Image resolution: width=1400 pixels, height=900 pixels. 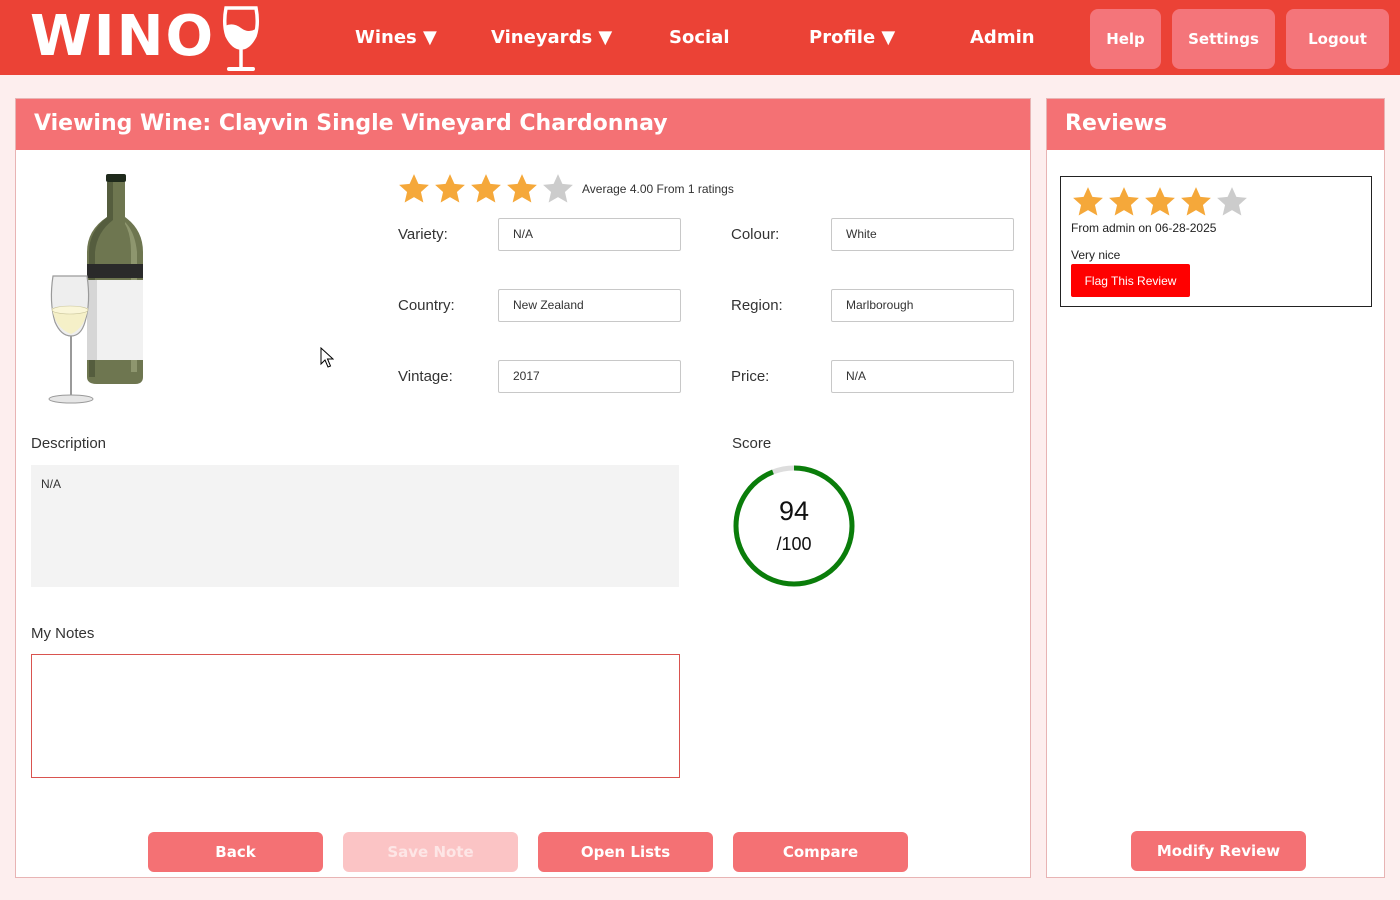 What do you see at coordinates (551, 38) in the screenshot?
I see `nav-vineyards-menu: Vineyards ▼` at bounding box center [551, 38].